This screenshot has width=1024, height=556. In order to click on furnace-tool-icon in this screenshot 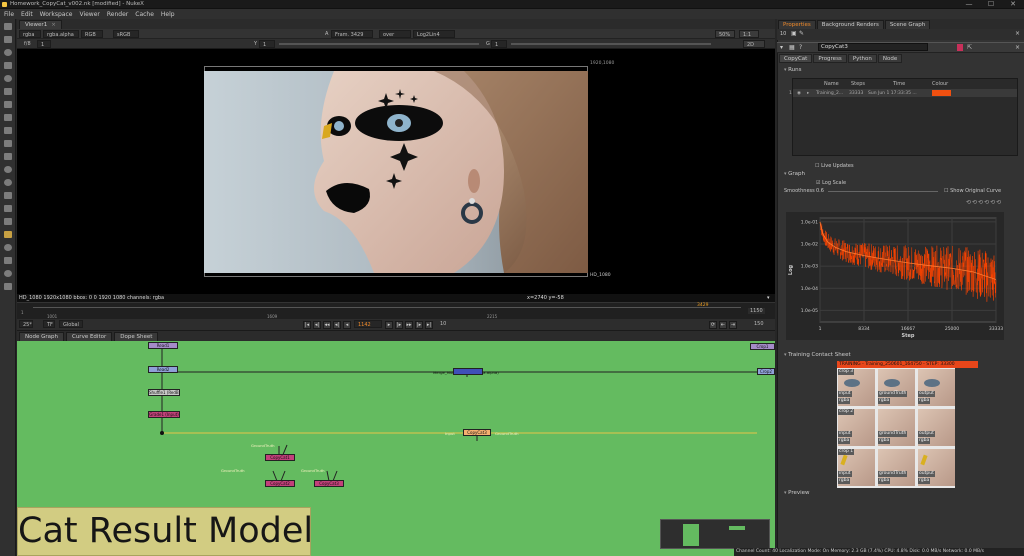, I will do `click(8, 234)`.